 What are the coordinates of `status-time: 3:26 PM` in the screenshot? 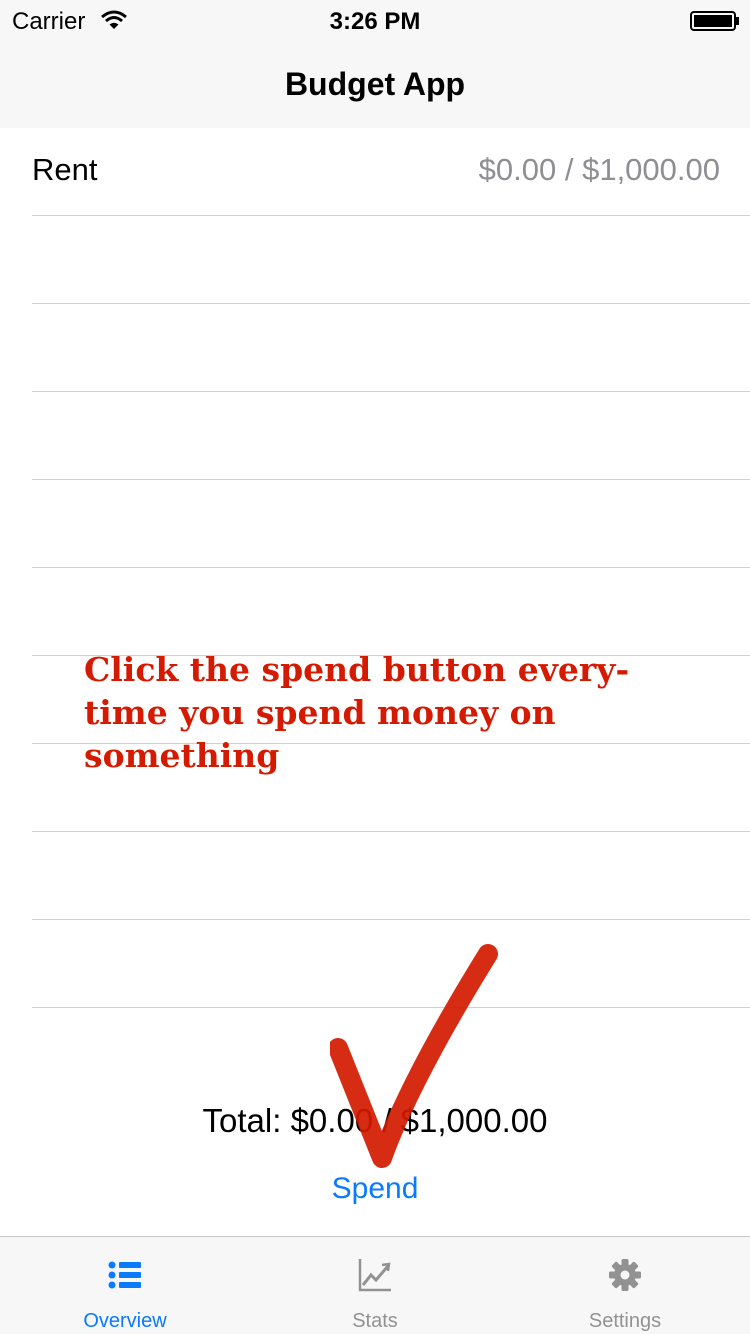 It's located at (375, 21).